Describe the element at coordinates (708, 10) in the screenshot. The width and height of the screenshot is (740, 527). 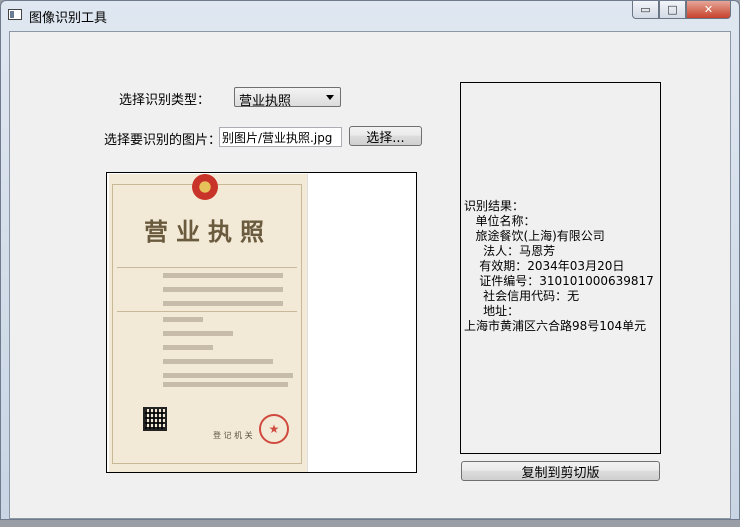
I see `close-button: ✕` at that location.